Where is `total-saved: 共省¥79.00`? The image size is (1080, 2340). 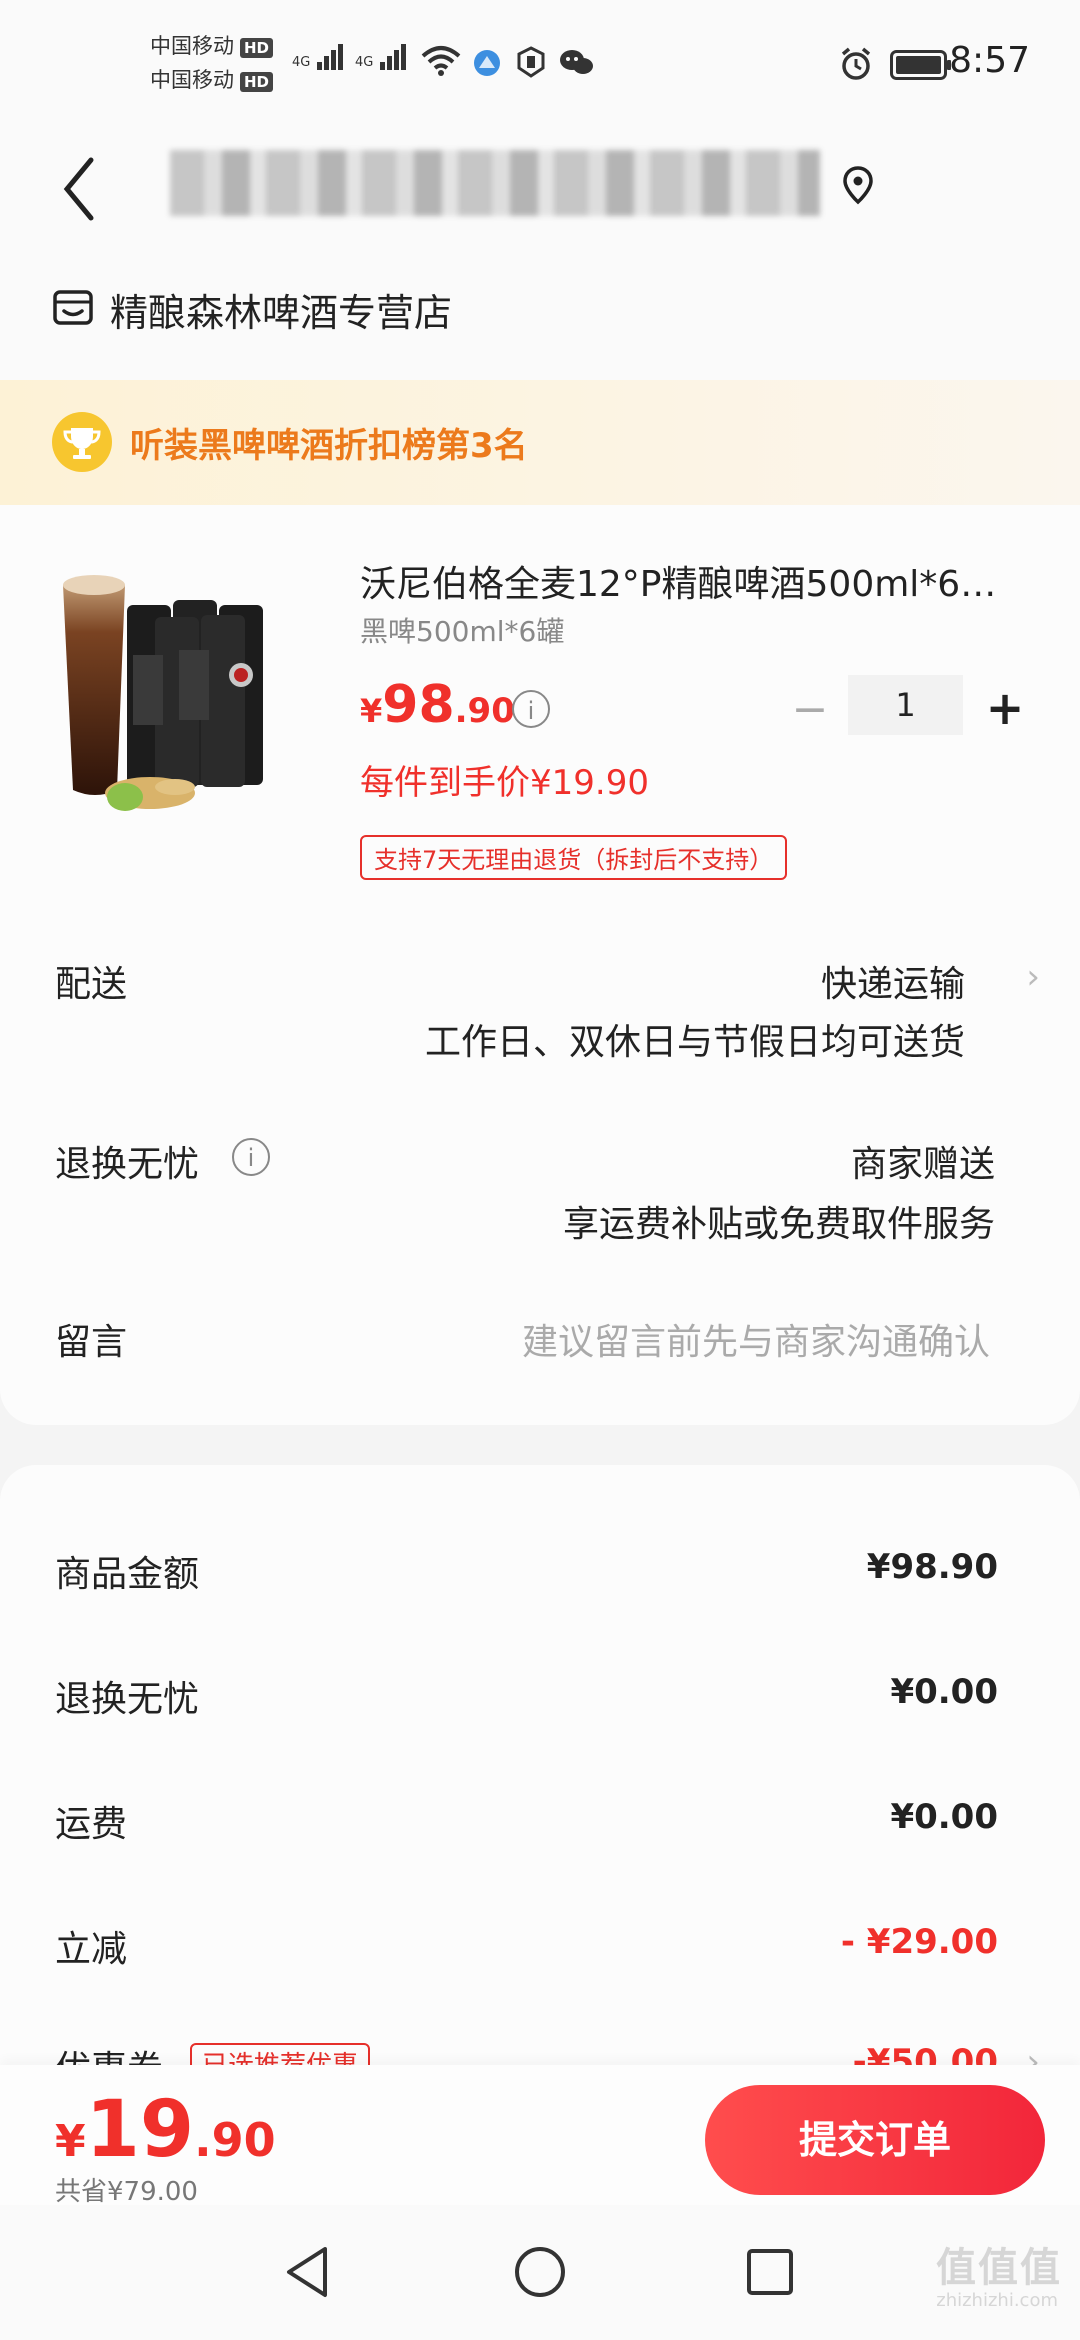 total-saved: 共省¥79.00 is located at coordinates (126, 2192).